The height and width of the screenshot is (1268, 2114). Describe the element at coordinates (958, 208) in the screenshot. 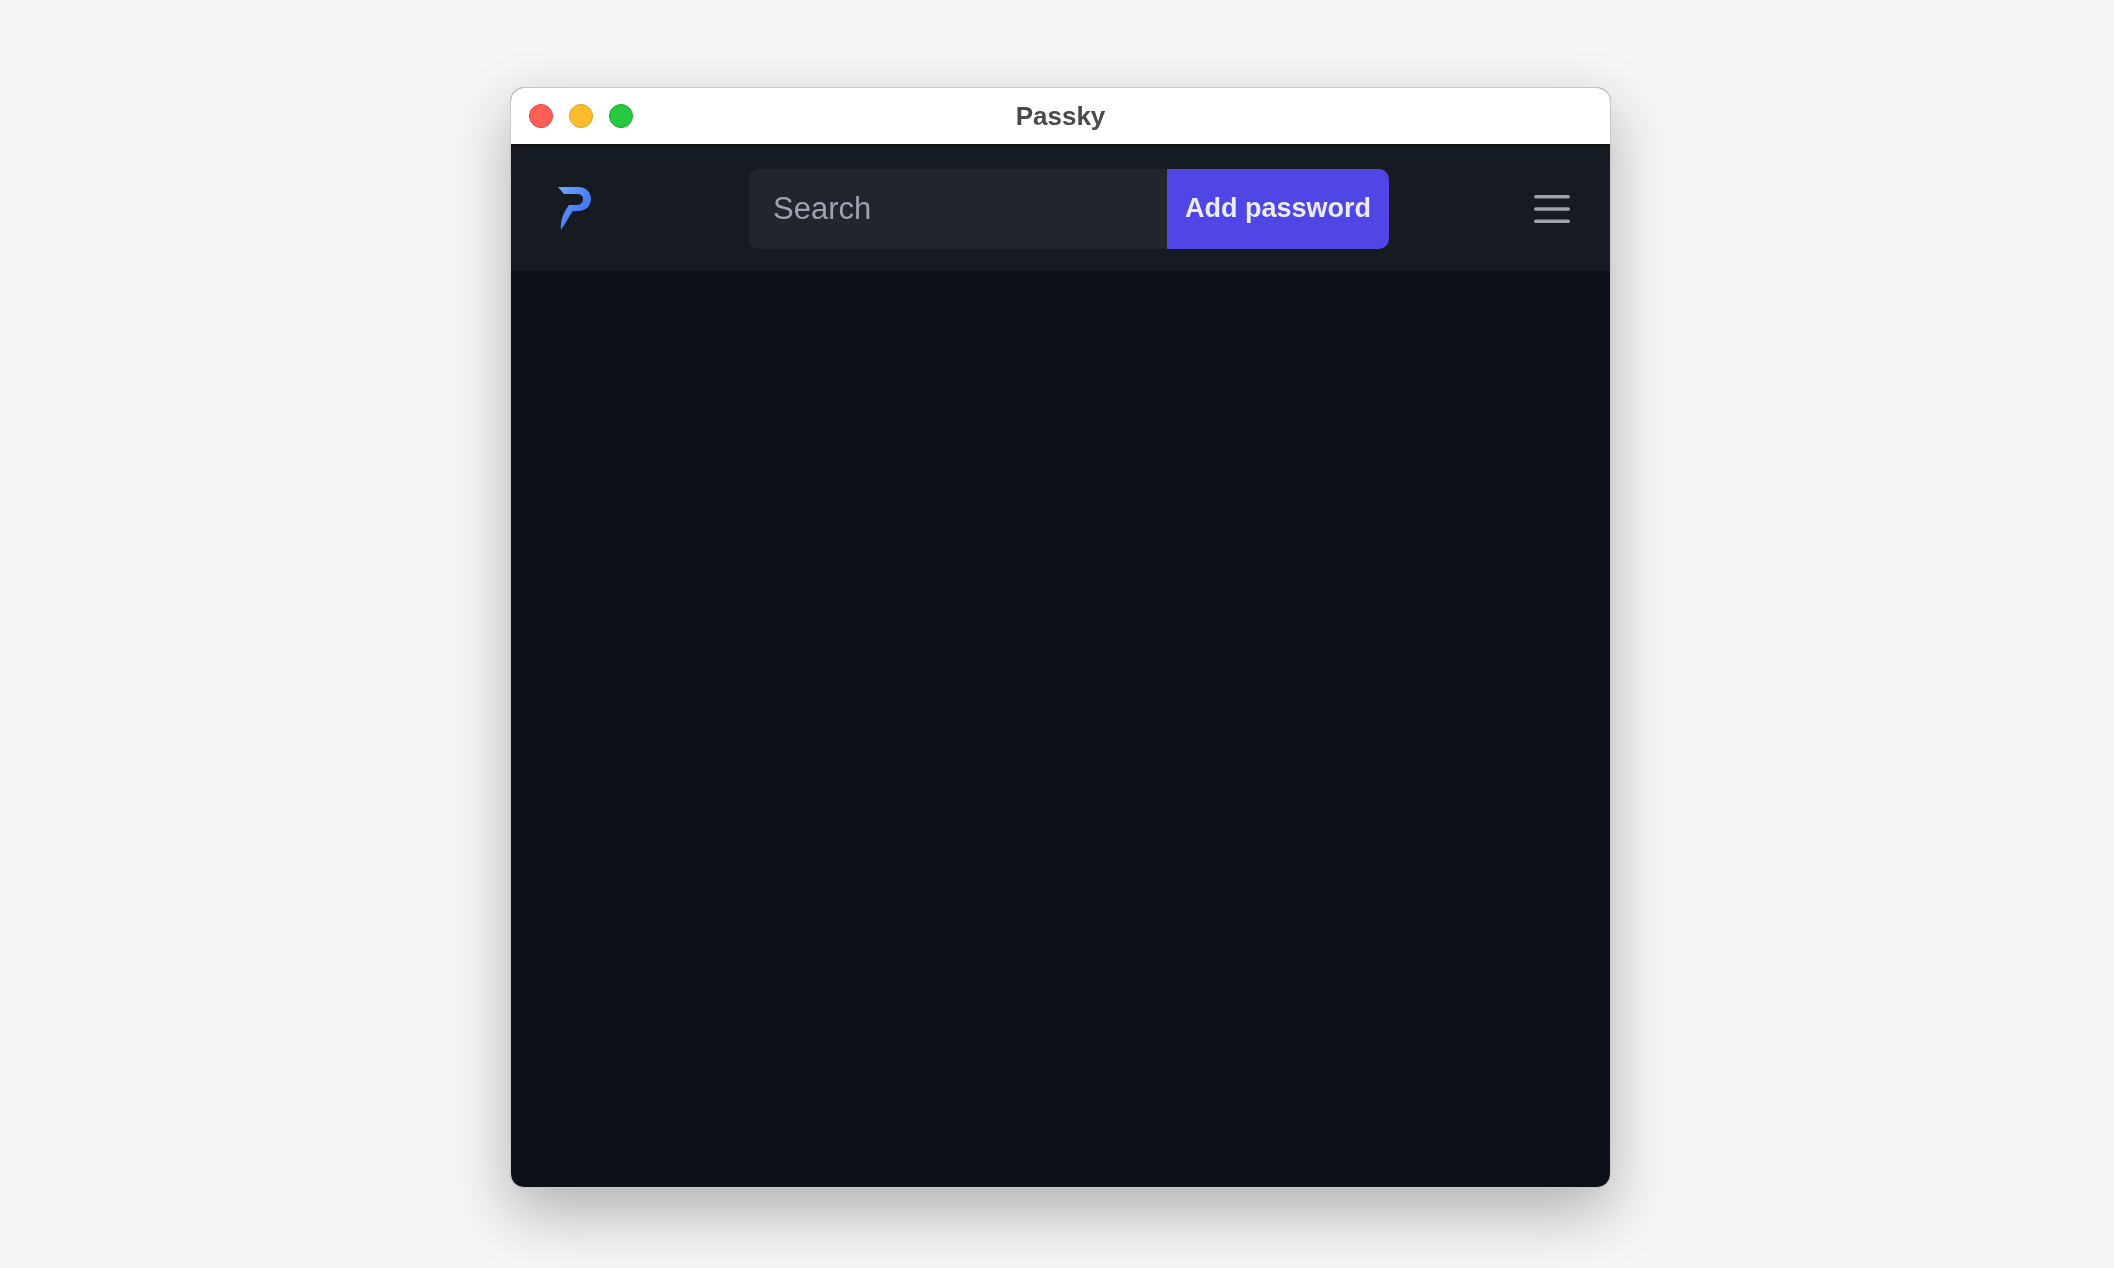

I see `search-field: Search` at that location.